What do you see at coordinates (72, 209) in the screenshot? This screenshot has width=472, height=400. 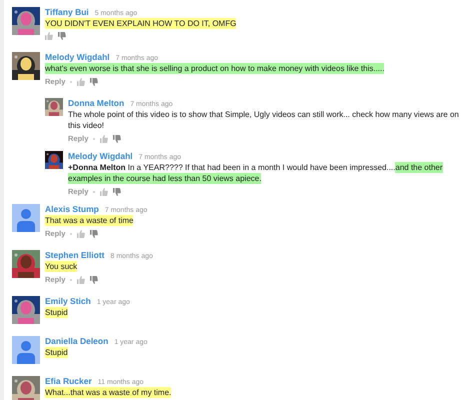 I see `author-link: Alexis Stump` at bounding box center [72, 209].